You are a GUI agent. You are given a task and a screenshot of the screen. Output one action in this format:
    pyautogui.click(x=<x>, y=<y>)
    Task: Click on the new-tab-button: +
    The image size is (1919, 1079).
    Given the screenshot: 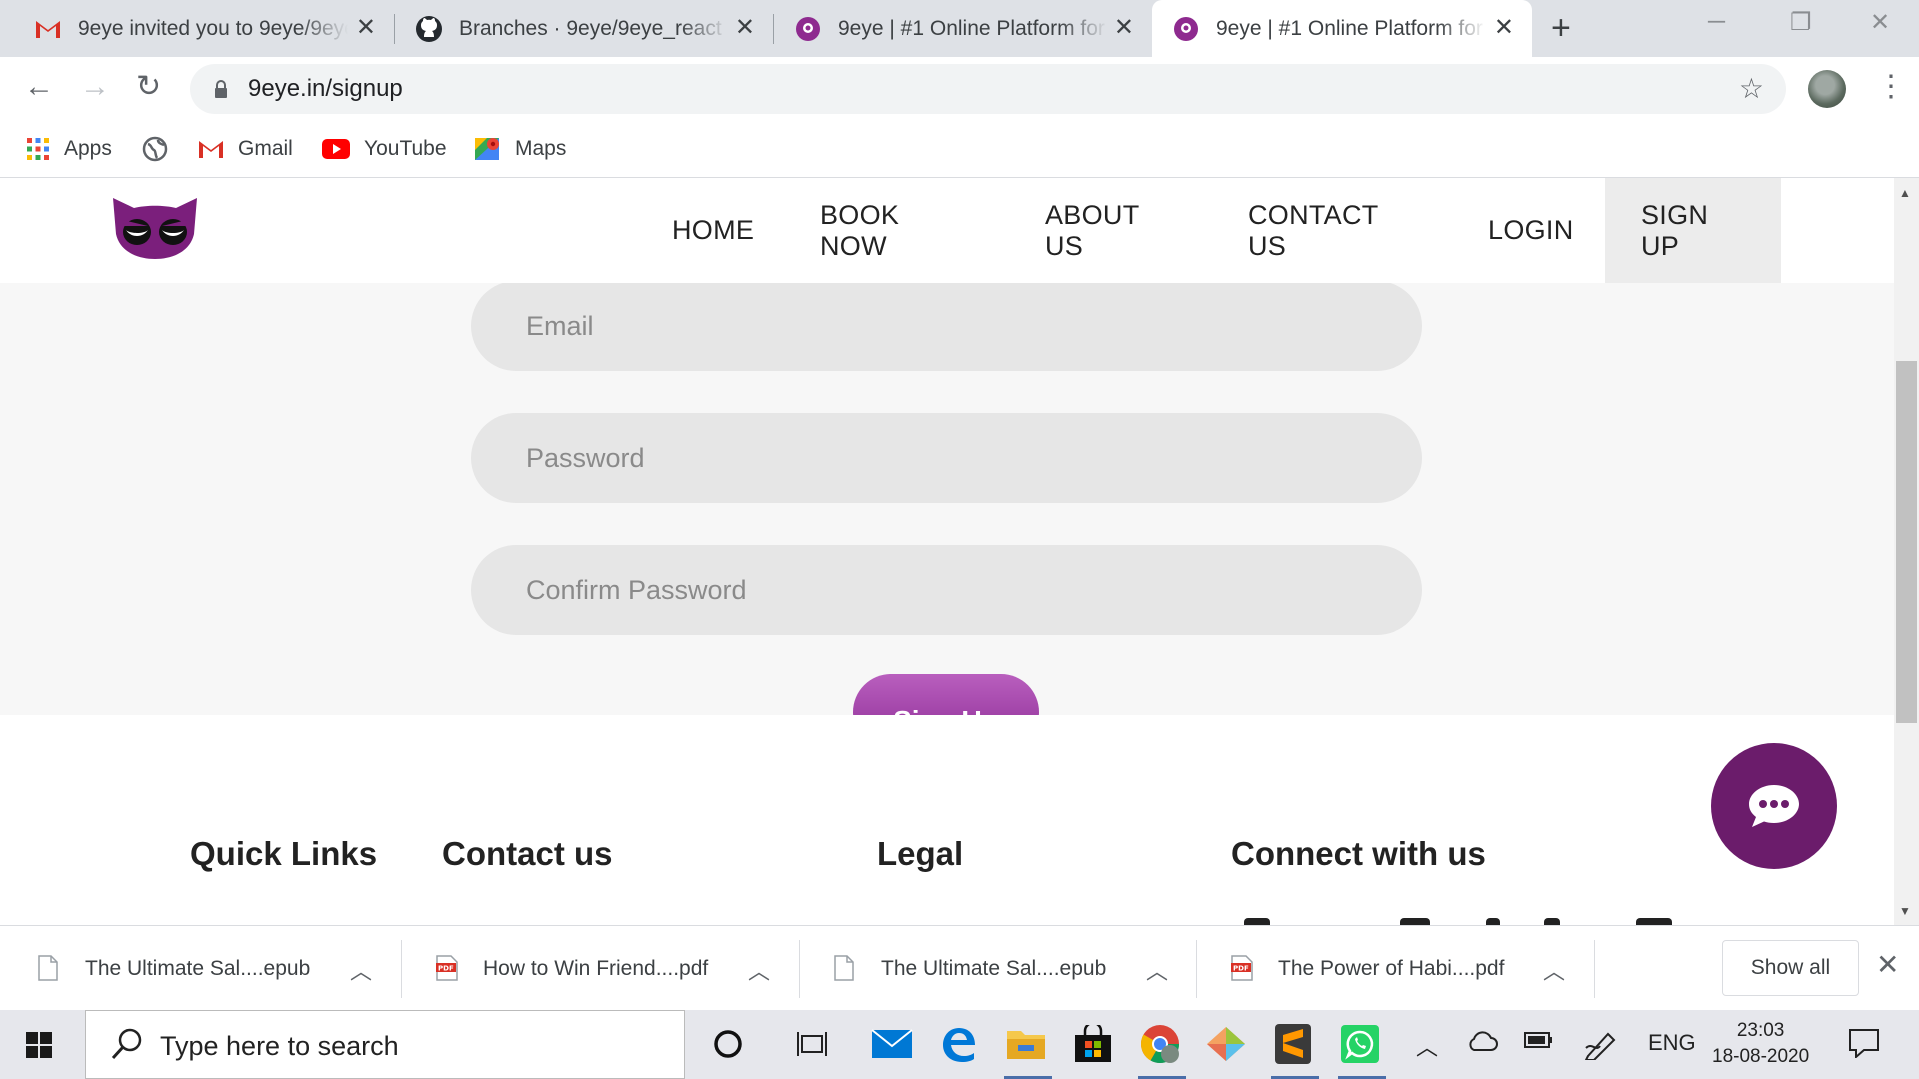 What is the action you would take?
    pyautogui.click(x=1561, y=28)
    